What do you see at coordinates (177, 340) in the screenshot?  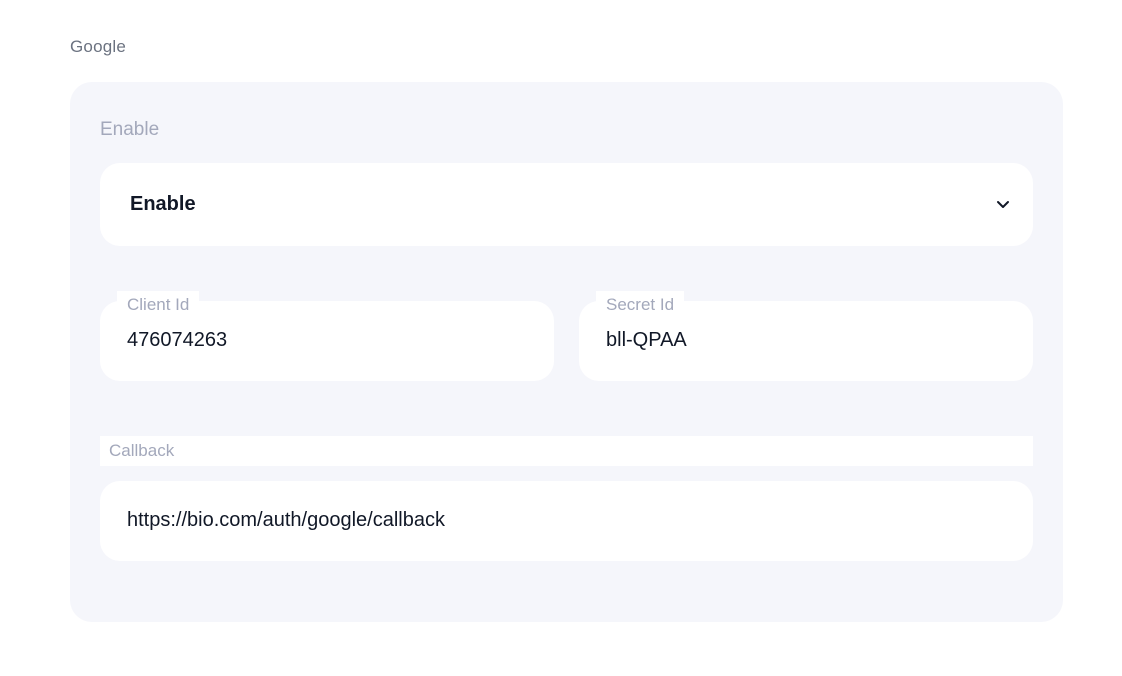 I see `client-id-value: 476074263` at bounding box center [177, 340].